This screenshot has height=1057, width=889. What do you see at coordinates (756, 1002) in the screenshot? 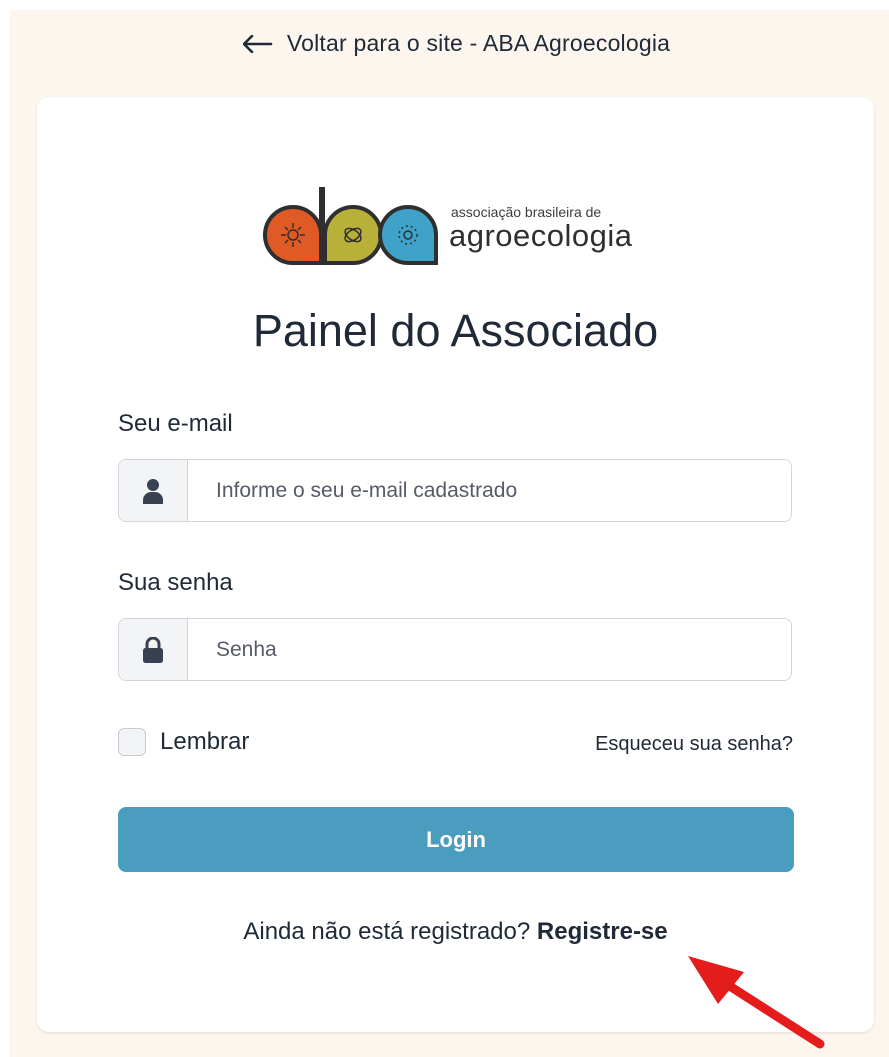
I see `annotation-arrow-icon` at bounding box center [756, 1002].